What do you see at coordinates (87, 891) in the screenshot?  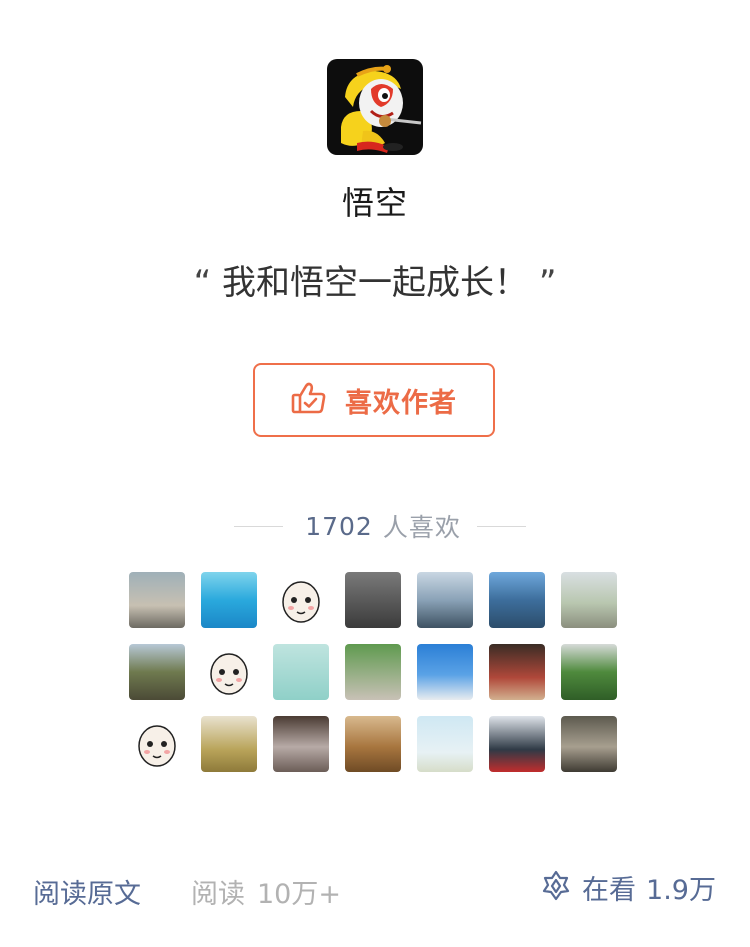 I see `read-original-link: 阅读原文` at bounding box center [87, 891].